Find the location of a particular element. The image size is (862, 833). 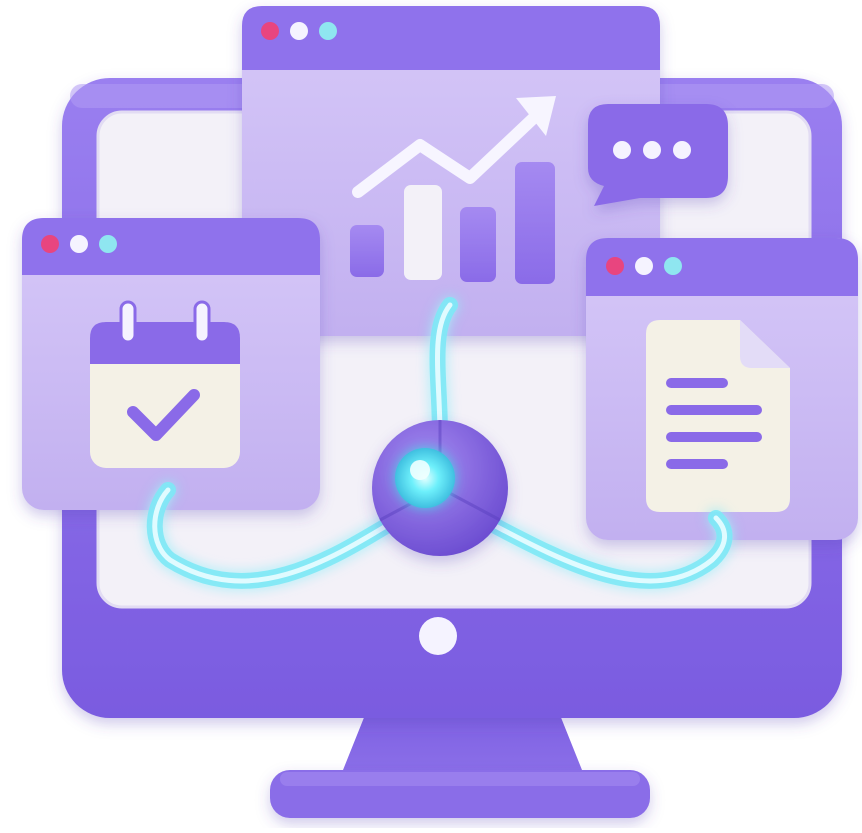

window-dot-white is located at coordinates (299, 31).